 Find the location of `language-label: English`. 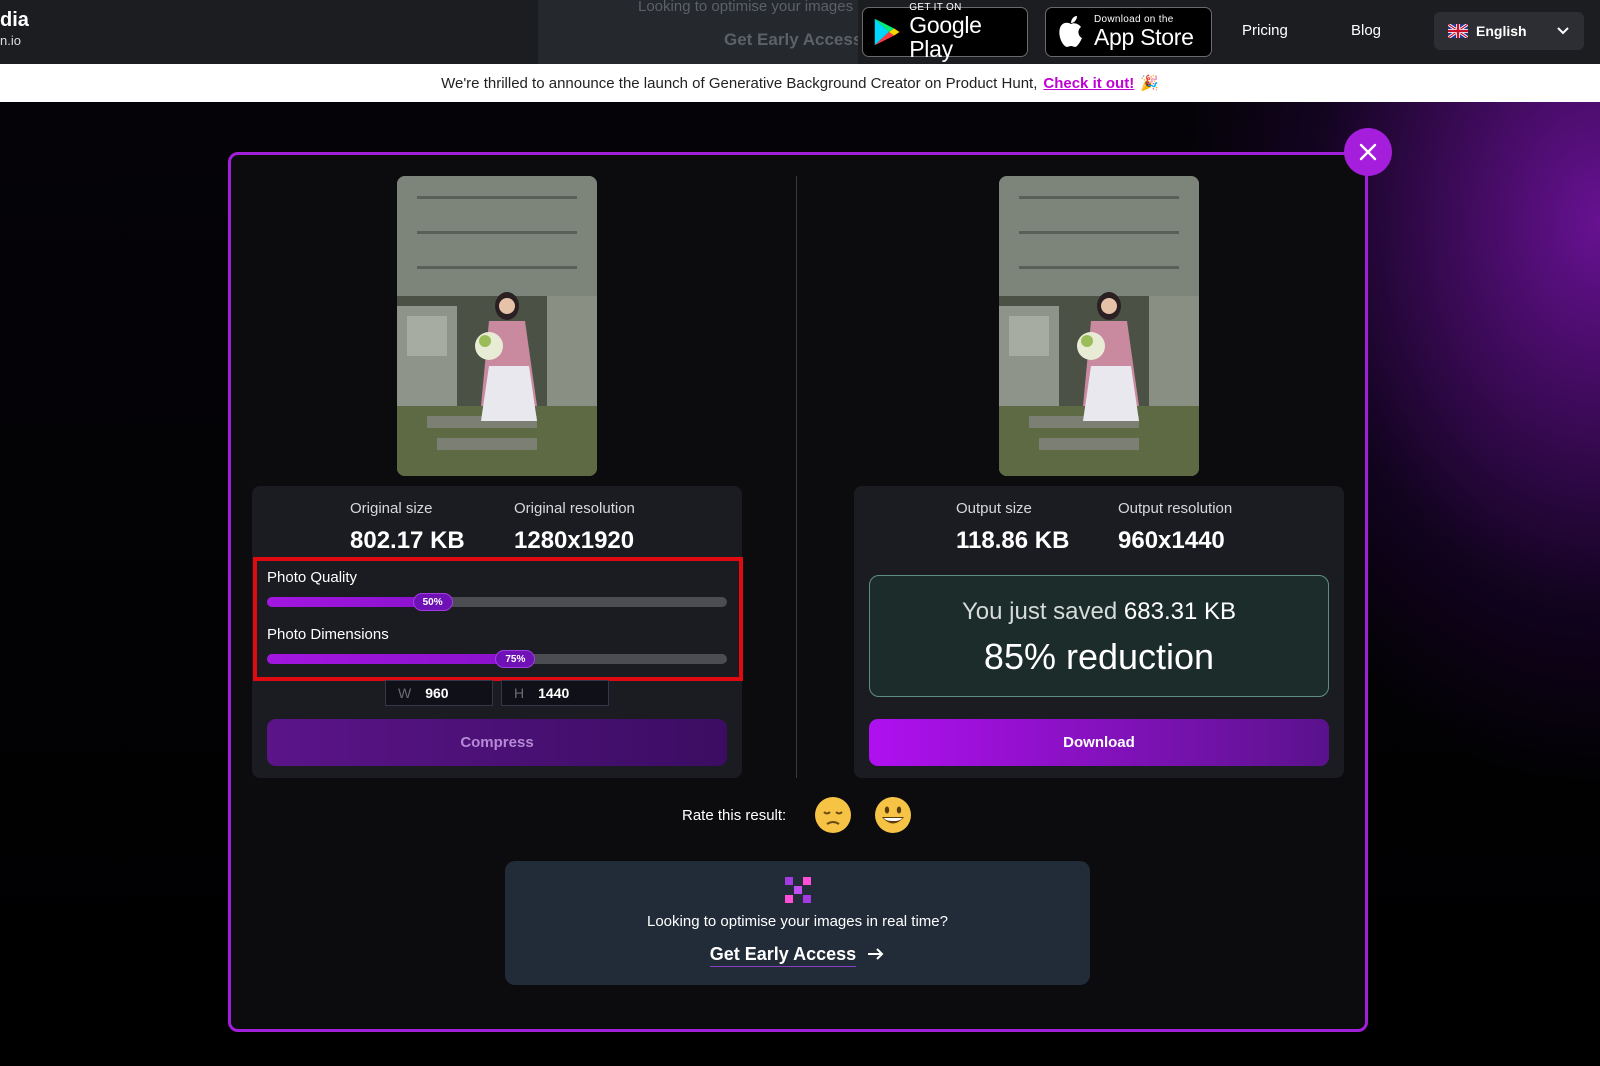

language-label: English is located at coordinates (1501, 31).